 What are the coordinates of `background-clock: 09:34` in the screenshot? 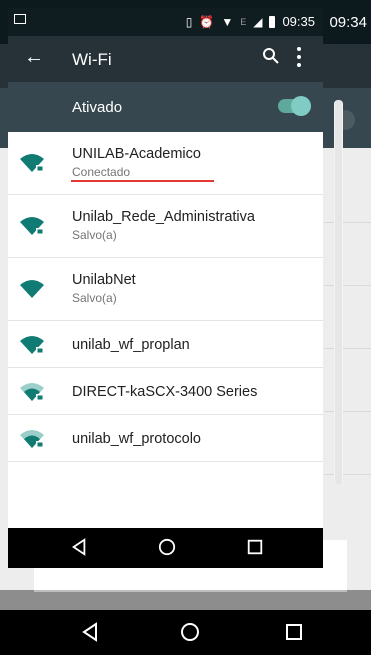 It's located at (348, 22).